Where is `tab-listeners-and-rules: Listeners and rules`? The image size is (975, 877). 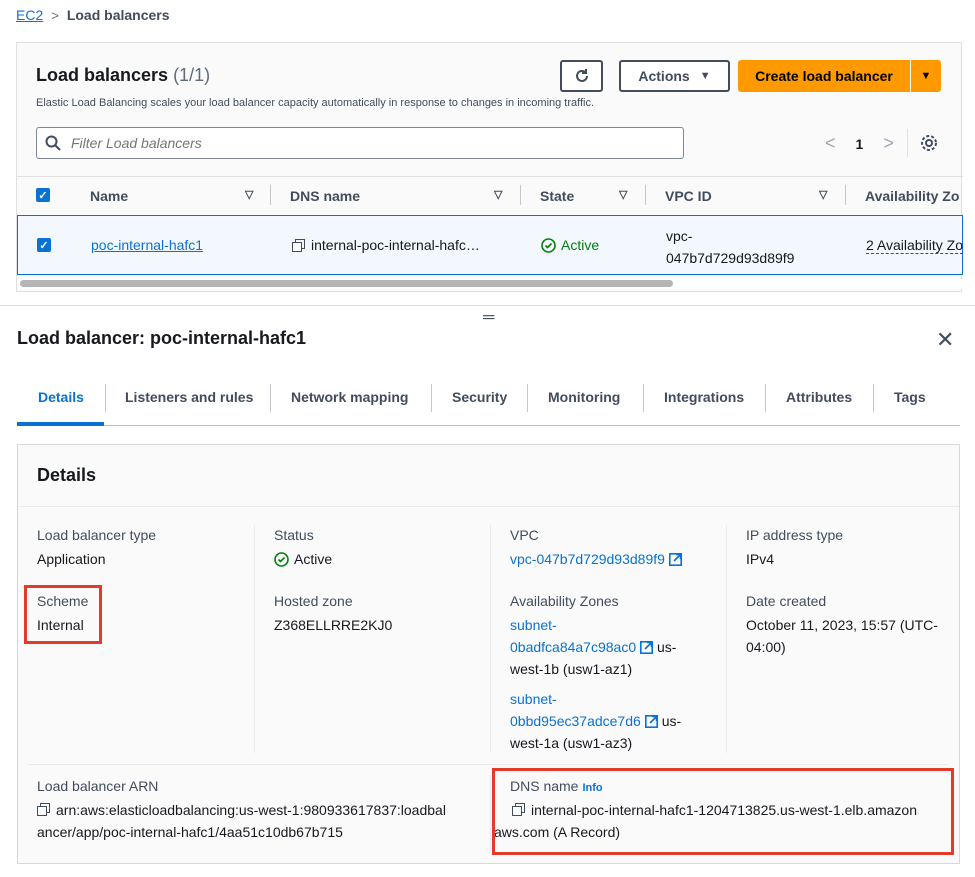
tab-listeners-and-rules: Listeners and rules is located at coordinates (189, 397).